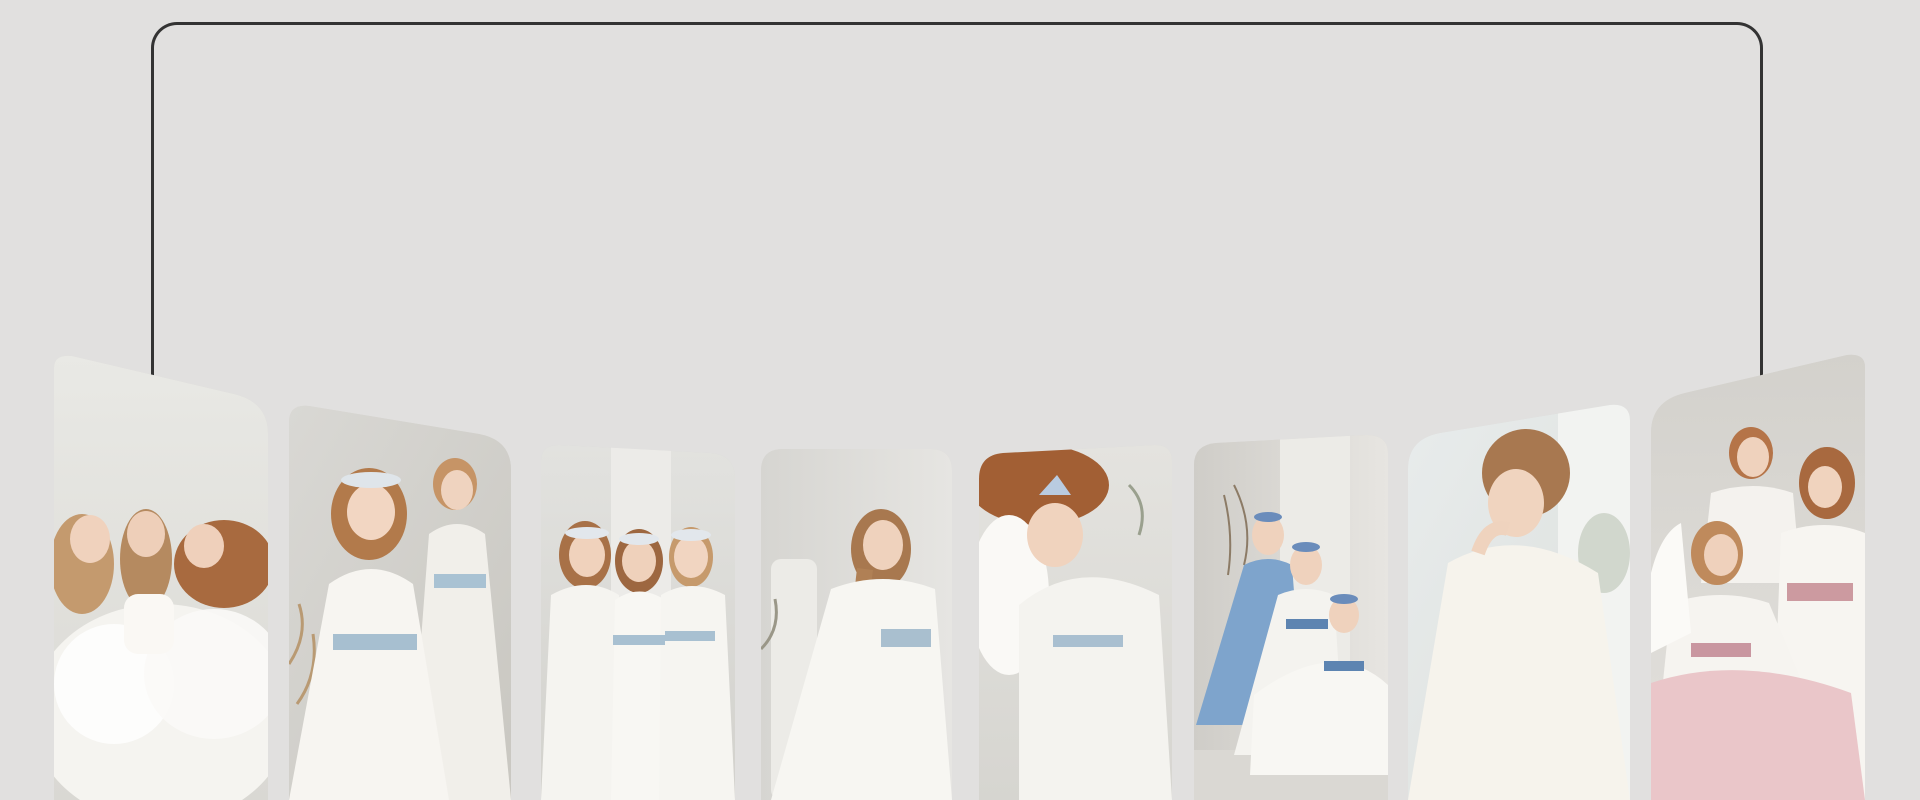 The height and width of the screenshot is (800, 1920). I want to click on photo-three-girls-lying, so click(161, 577).